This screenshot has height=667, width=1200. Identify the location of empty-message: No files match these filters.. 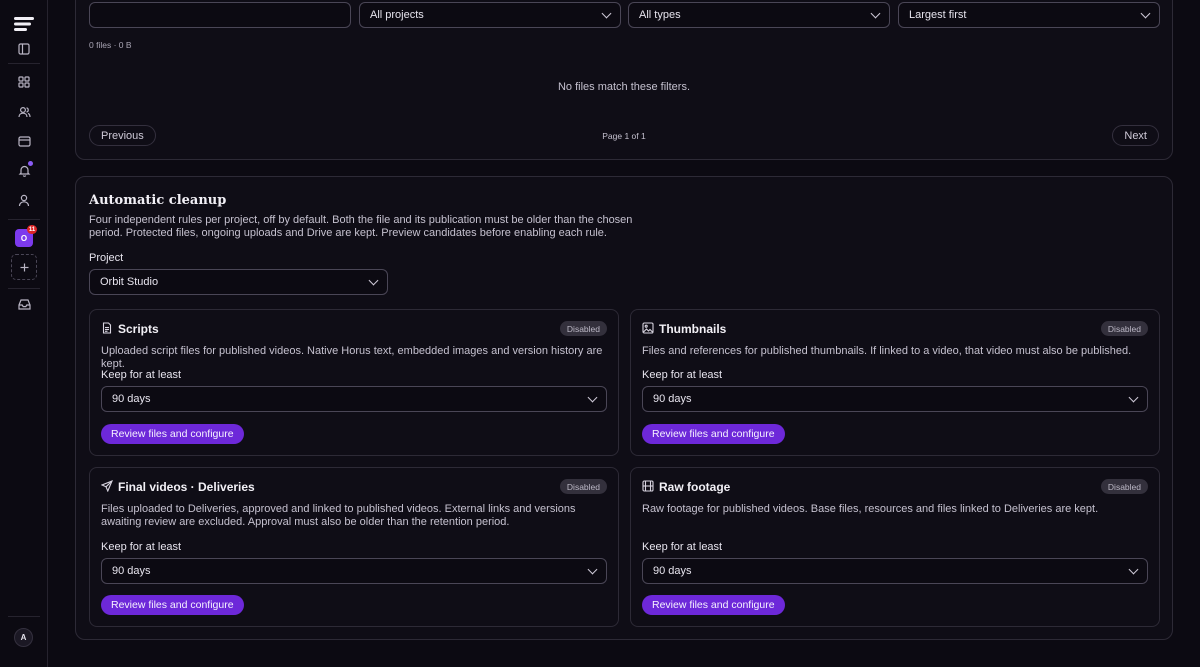
(624, 87).